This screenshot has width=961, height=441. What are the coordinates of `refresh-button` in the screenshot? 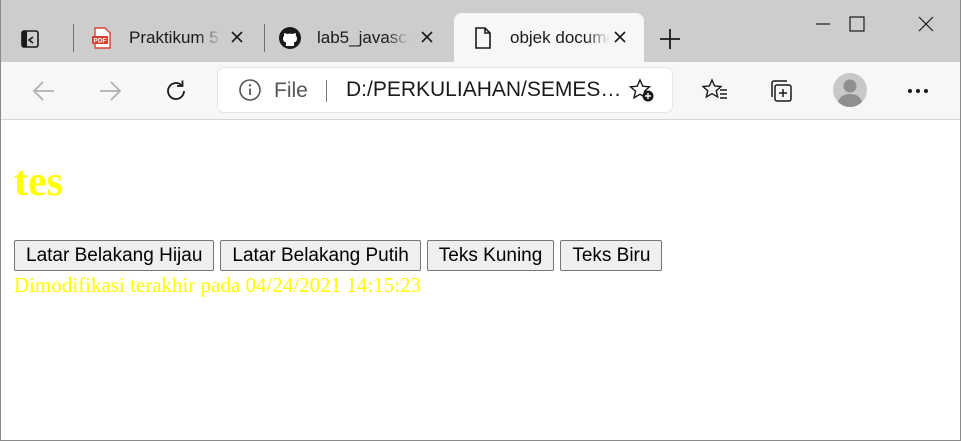 It's located at (176, 91).